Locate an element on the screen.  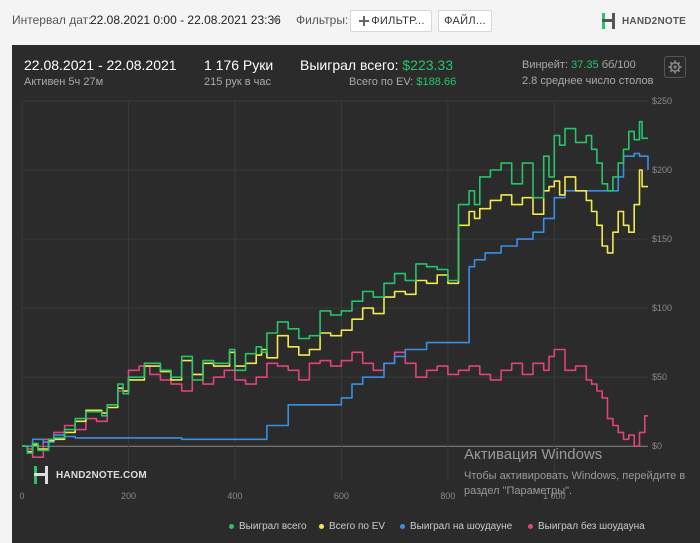
legend-item-showdown: Выиграл на шоудауне is located at coordinates (456, 526).